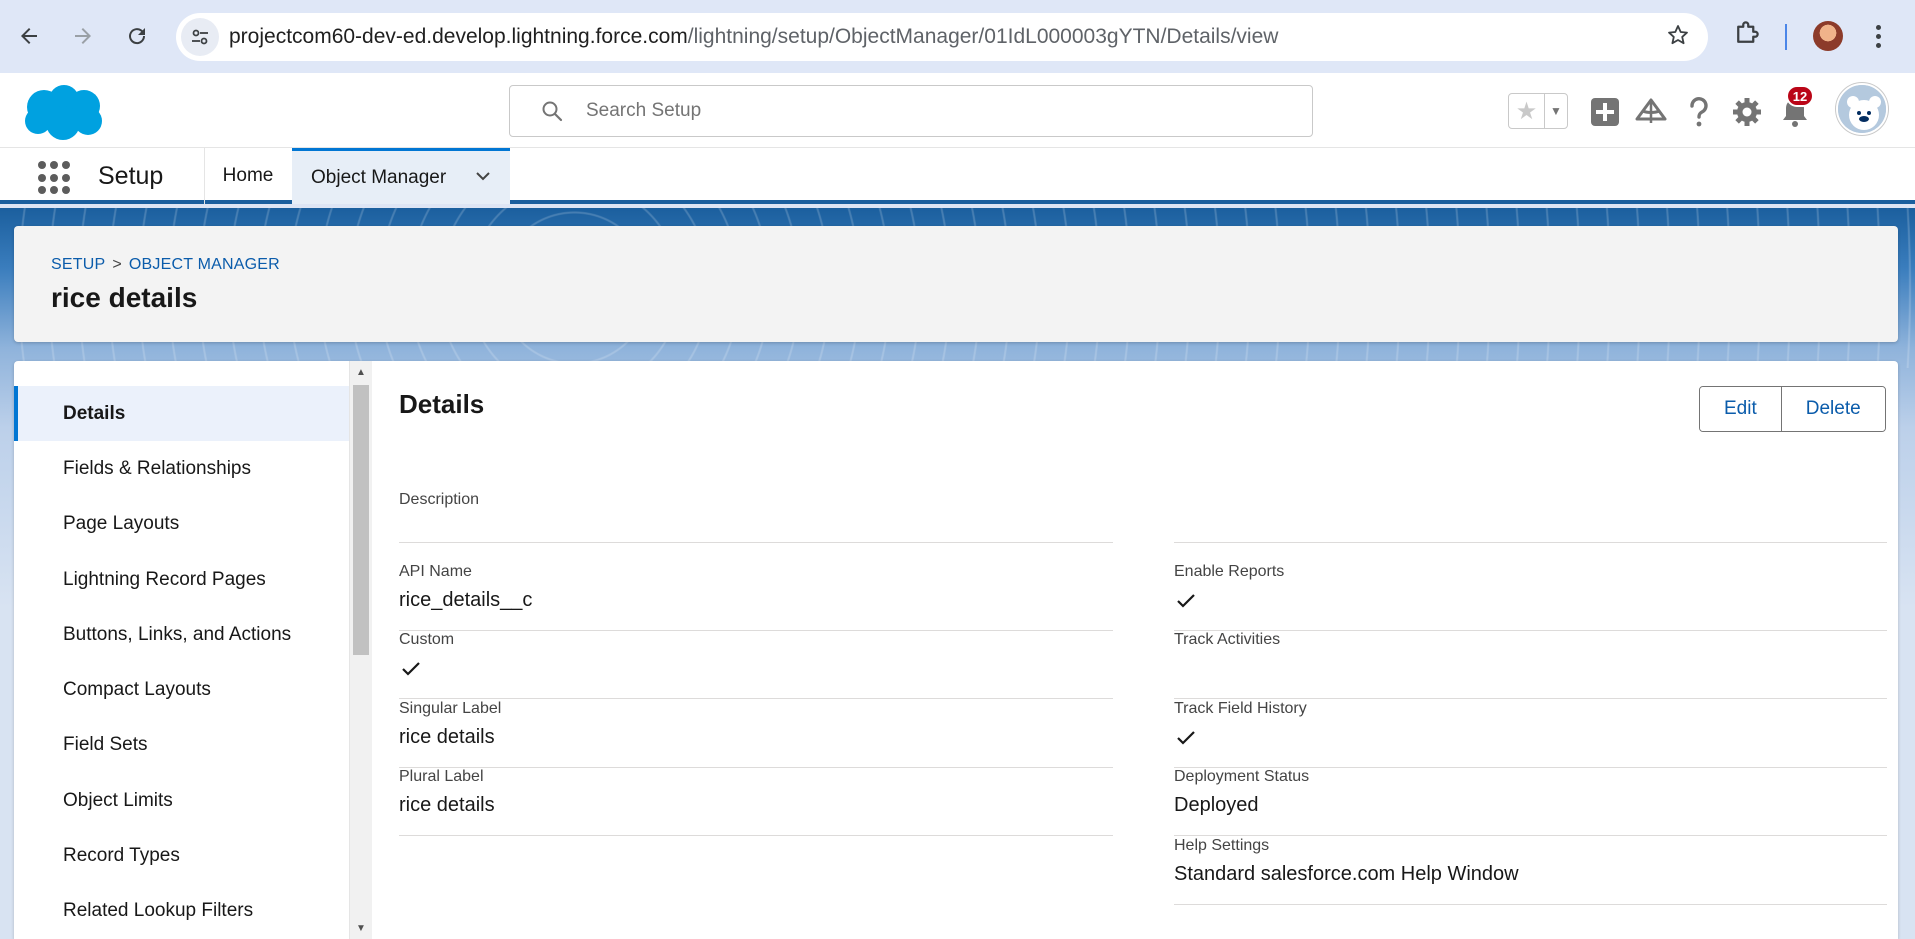 The image size is (1915, 939). What do you see at coordinates (181, 413) in the screenshot?
I see `sidebar-item-details: Details` at bounding box center [181, 413].